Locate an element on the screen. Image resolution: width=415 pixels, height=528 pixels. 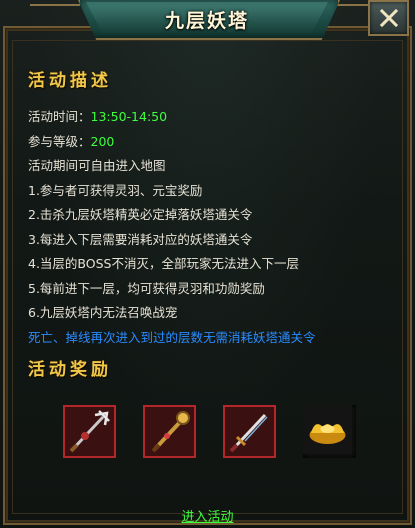
description-heading: 活动描述 is located at coordinates (70, 81).